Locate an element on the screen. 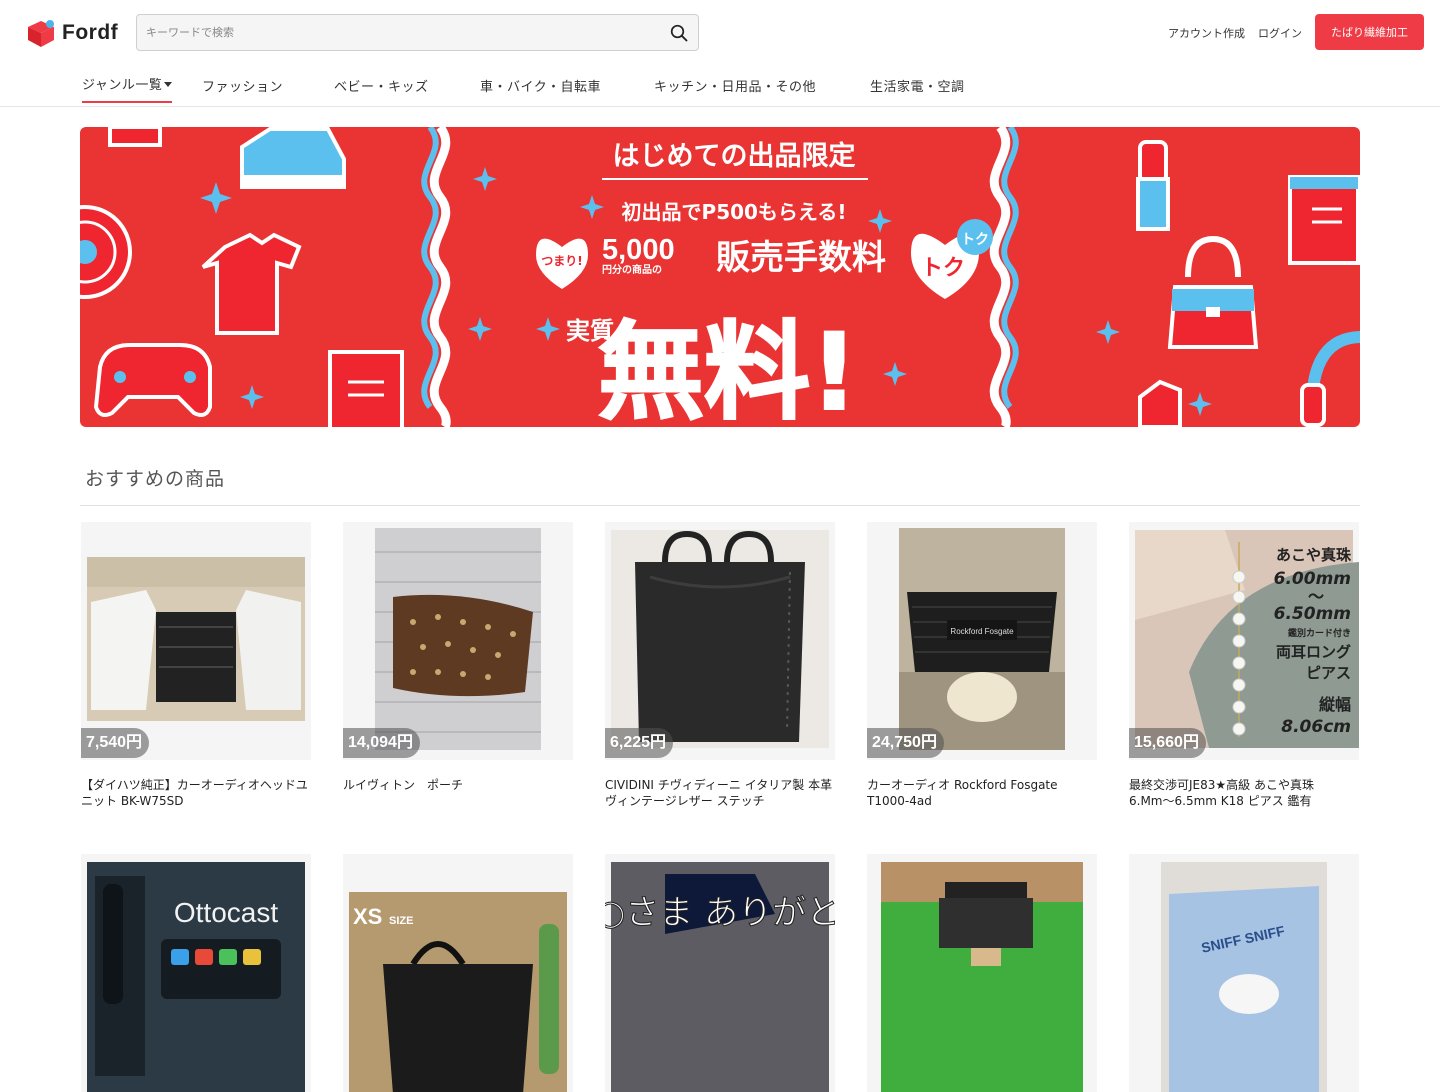 This screenshot has height=1092, width=1440. product-photo-tote is located at coordinates (720, 639).